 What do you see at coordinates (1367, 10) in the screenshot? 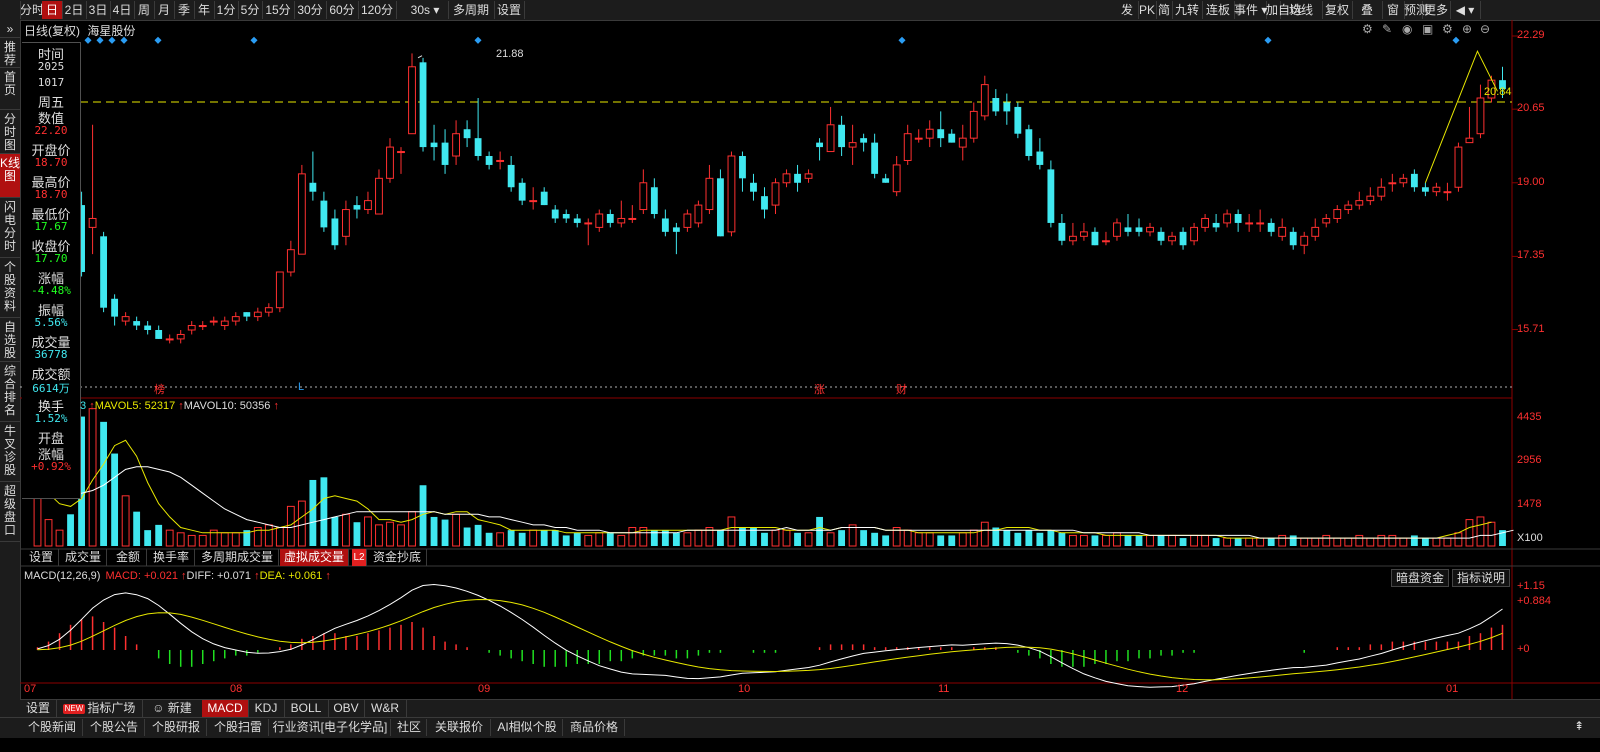
I see `toolbar-right-9: 叠` at bounding box center [1367, 10].